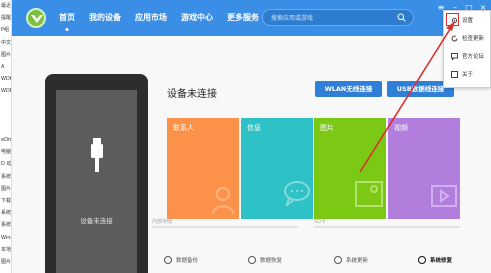 The height and width of the screenshot is (273, 491). I want to click on sd-card-bar, so click(387, 227).